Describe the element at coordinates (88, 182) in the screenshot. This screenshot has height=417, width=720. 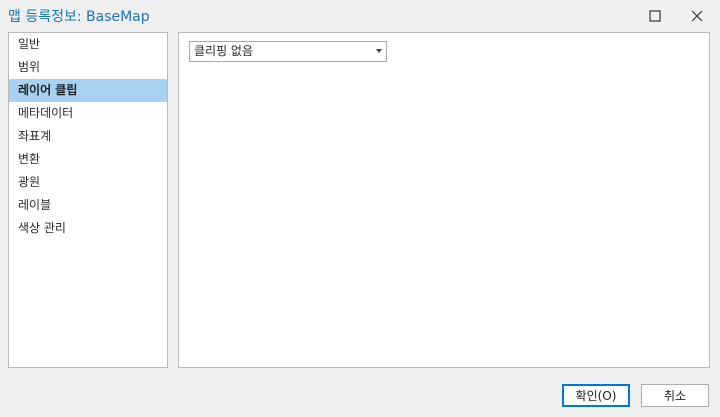
I see `nav-item-illumination: 광원` at that location.